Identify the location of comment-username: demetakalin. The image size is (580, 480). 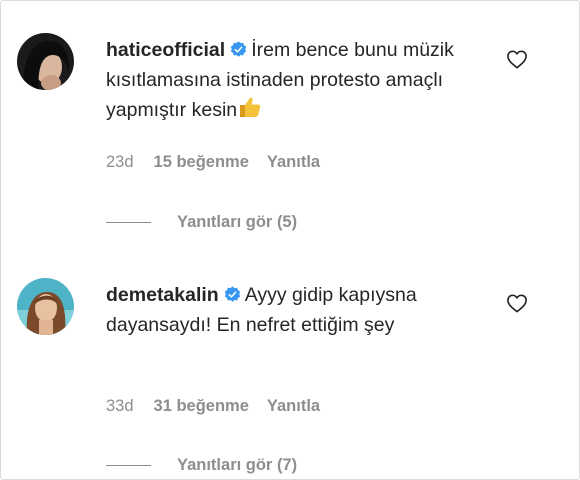
(162, 295).